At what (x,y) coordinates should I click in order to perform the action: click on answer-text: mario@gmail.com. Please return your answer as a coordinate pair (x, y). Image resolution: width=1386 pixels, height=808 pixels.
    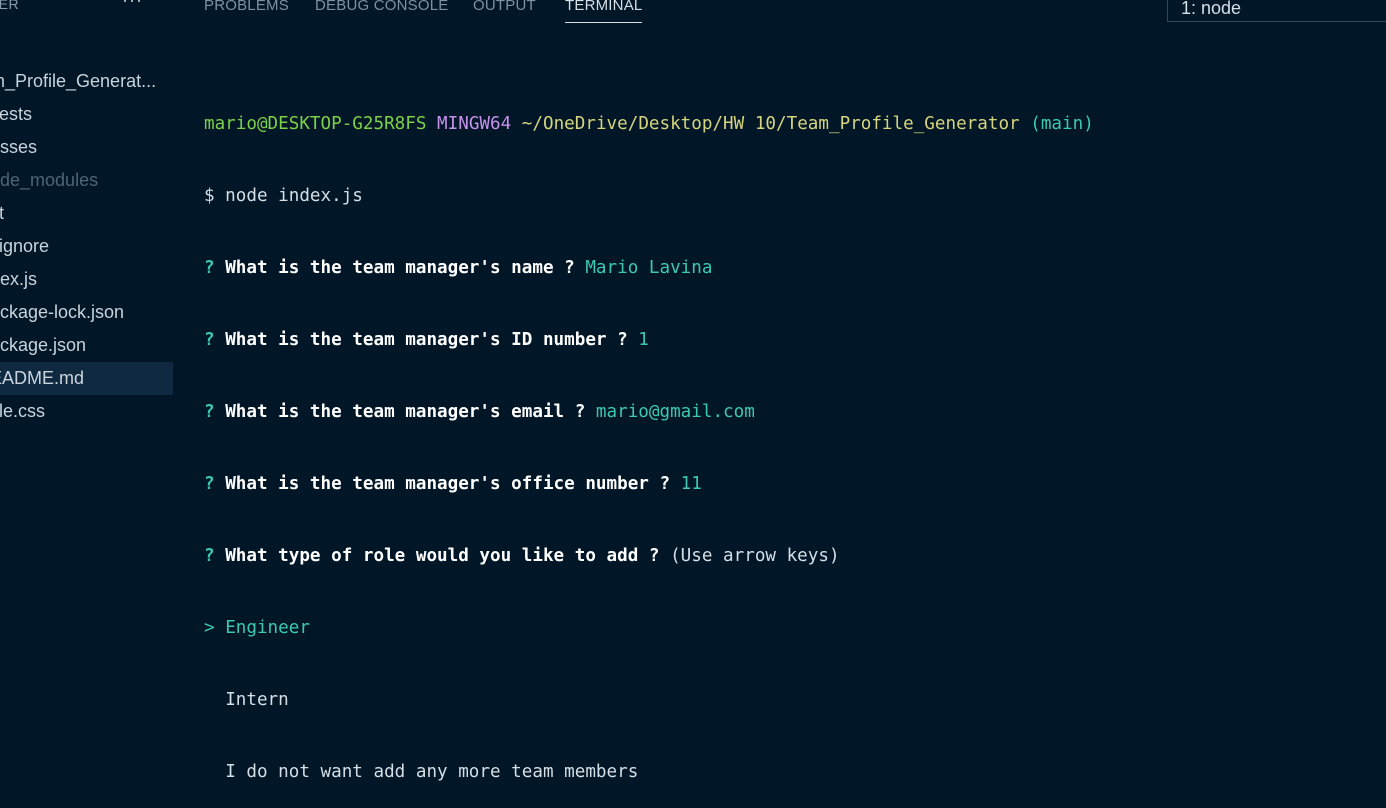
    Looking at the image, I should click on (675, 412).